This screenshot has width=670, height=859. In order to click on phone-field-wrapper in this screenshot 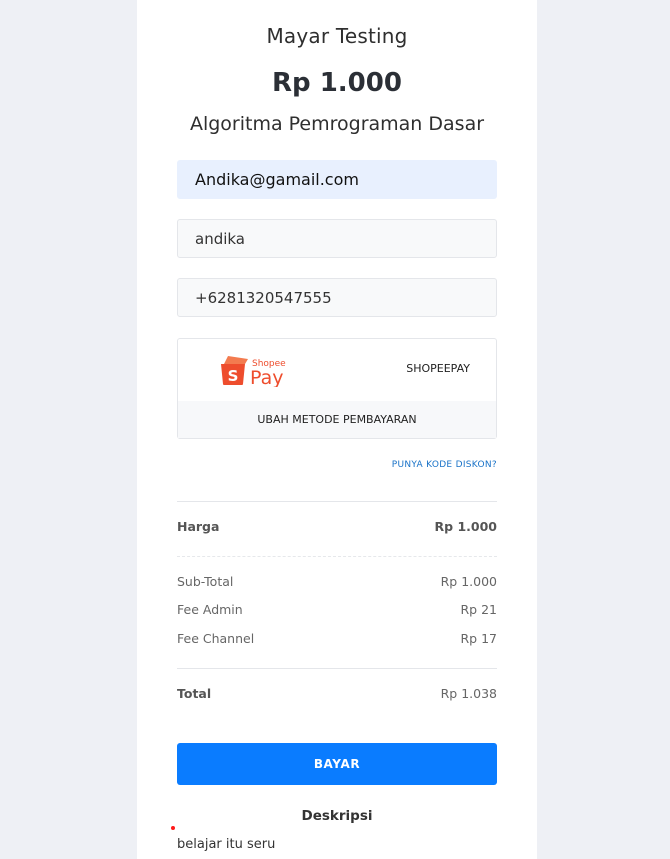, I will do `click(337, 297)`.